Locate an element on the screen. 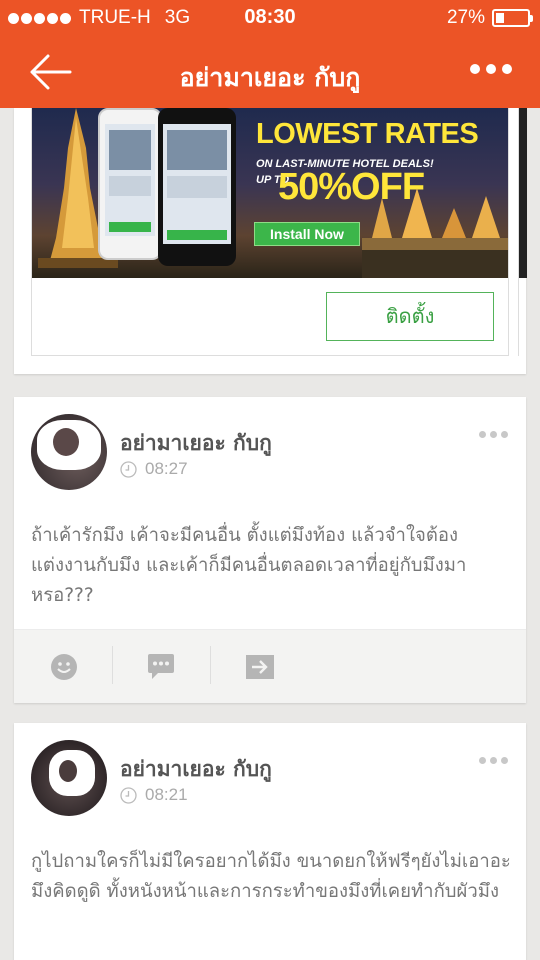 This screenshot has height=960, width=540. phone-mockup-white is located at coordinates (130, 184).